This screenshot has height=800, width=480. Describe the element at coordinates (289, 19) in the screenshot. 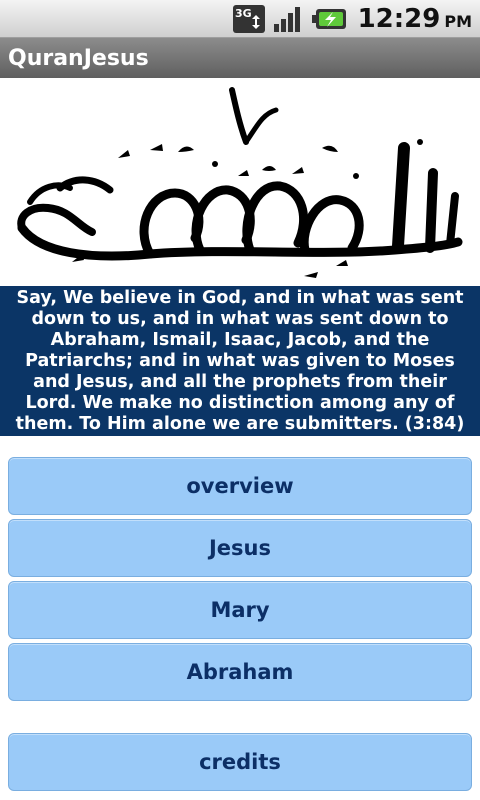

I see `signal-strength-icon` at that location.